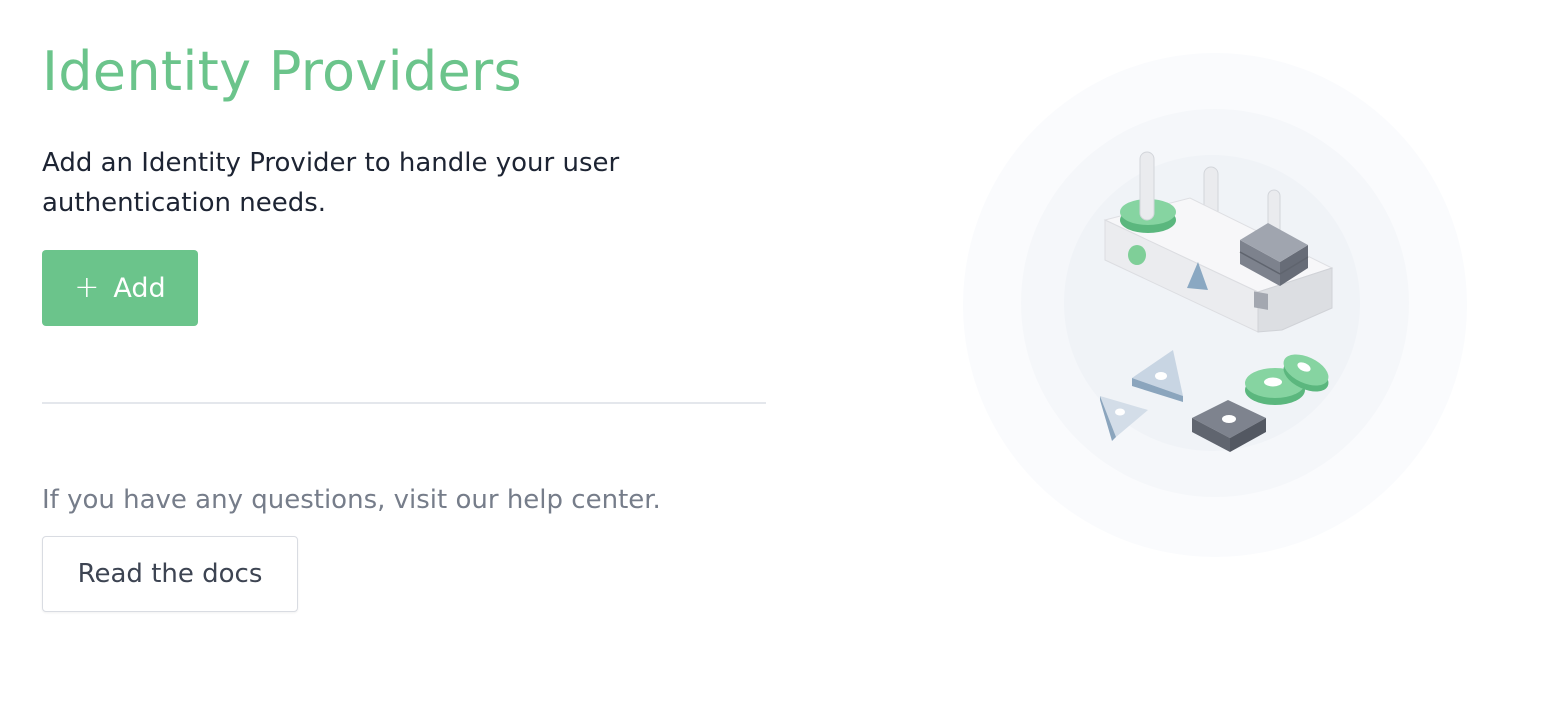 The height and width of the screenshot is (724, 1542). I want to click on read-docs-label: Read the docs, so click(170, 574).